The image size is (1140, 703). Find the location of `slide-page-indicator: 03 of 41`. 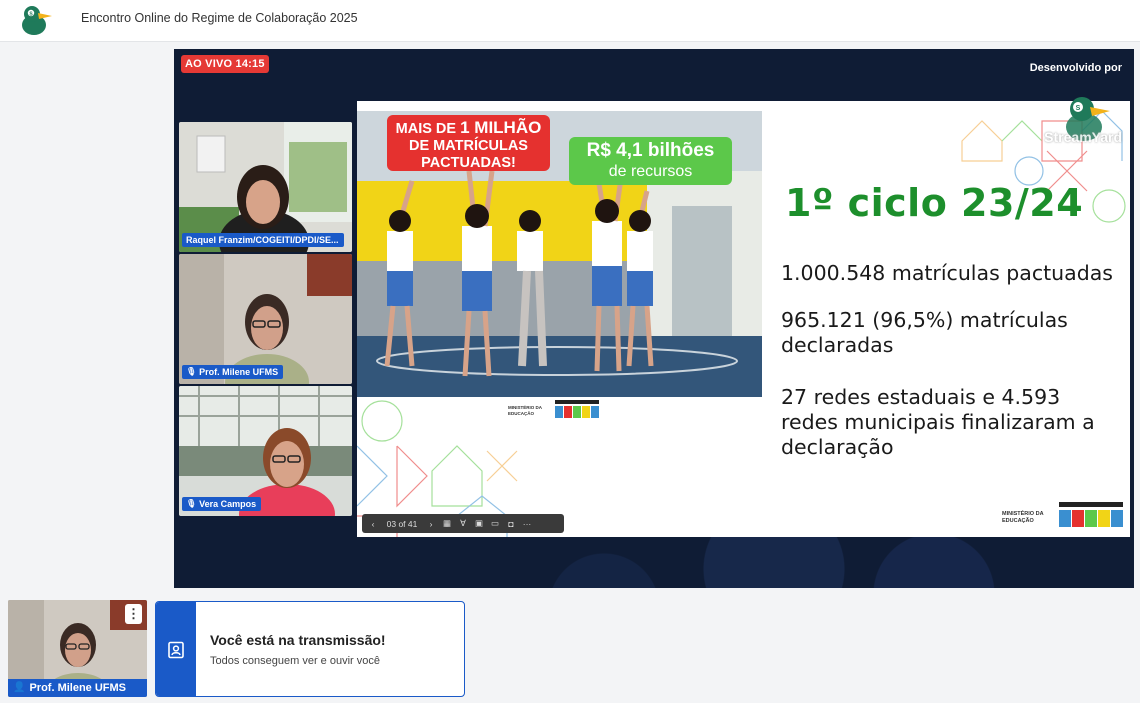

slide-page-indicator: 03 of 41 is located at coordinates (402, 523).